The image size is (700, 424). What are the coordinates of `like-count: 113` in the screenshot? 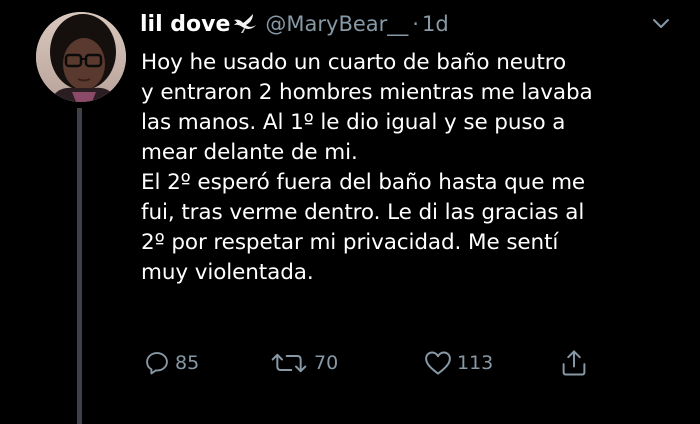 It's located at (475, 363).